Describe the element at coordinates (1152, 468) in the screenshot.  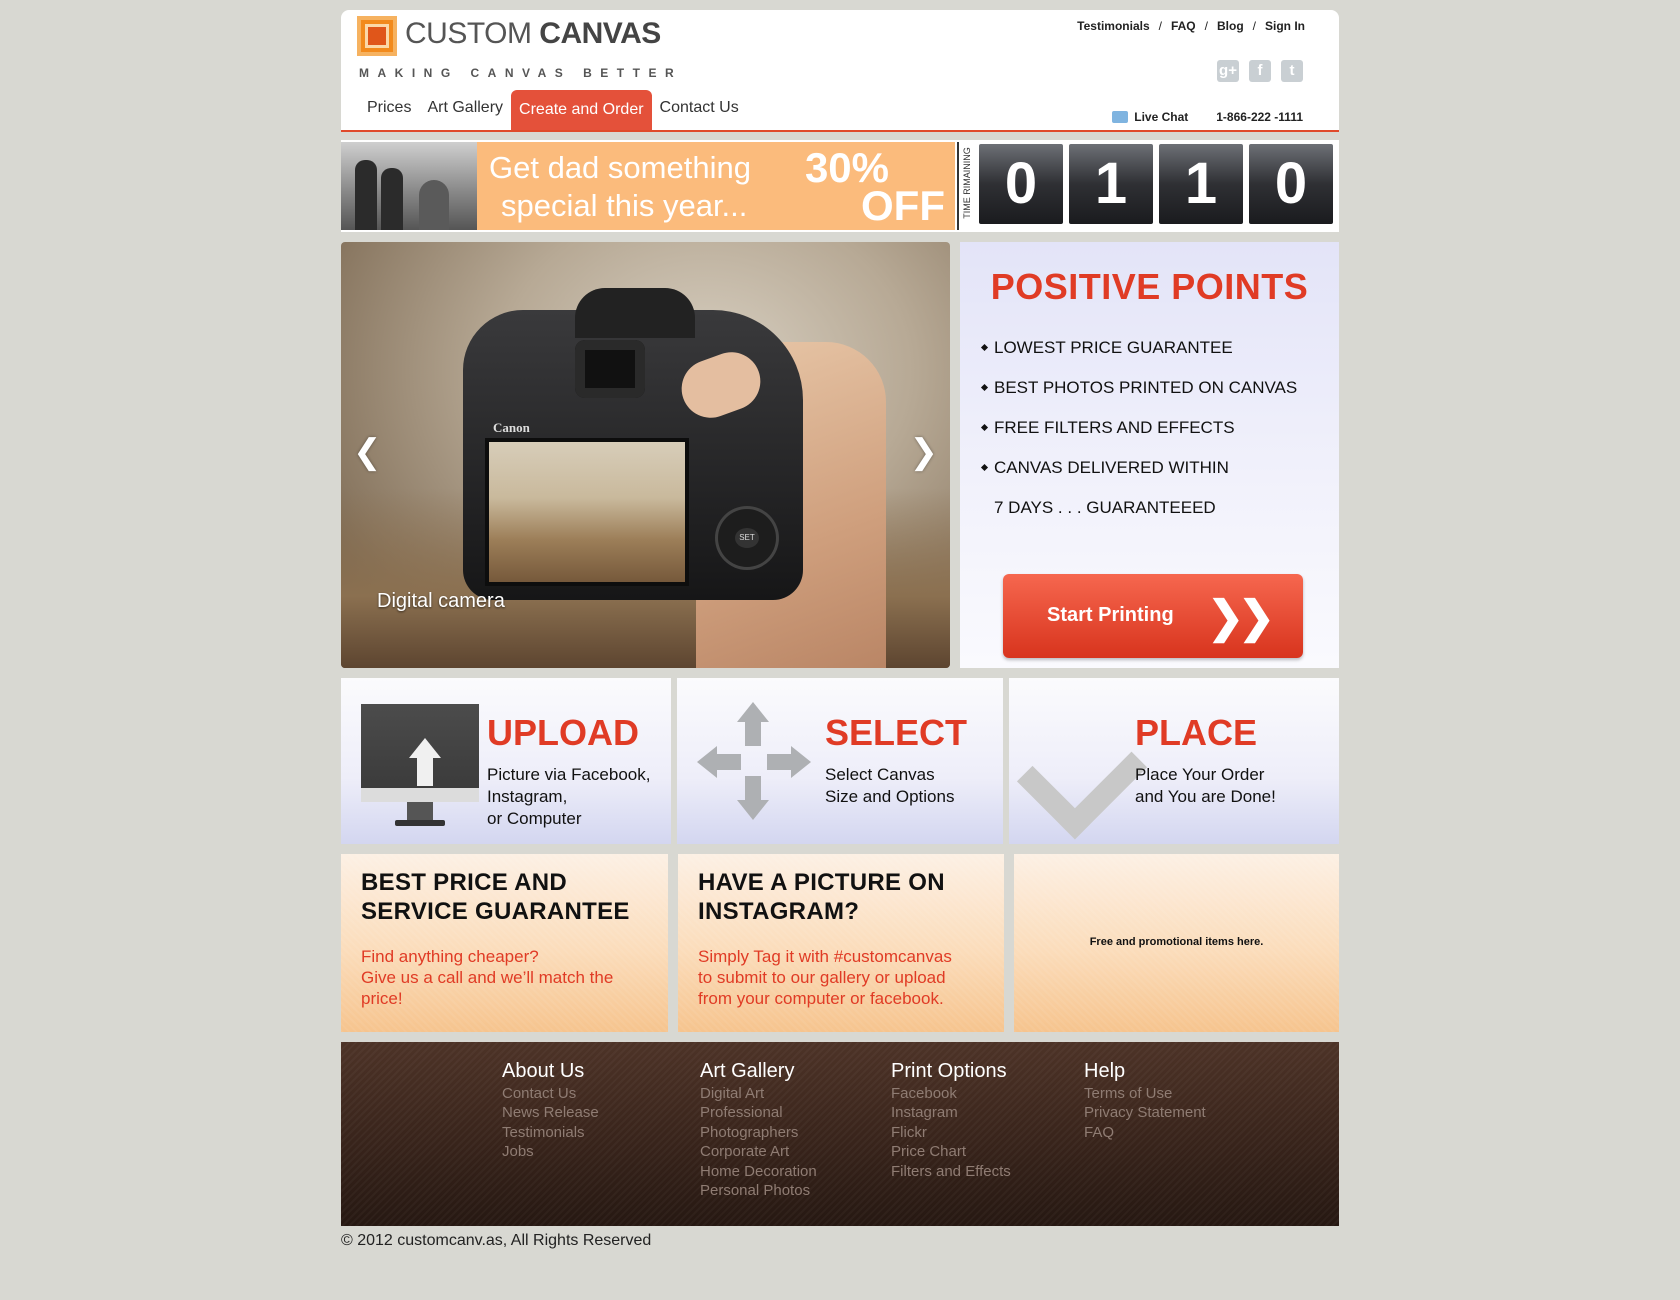
I see `positive-point: CANVAS DELIVERED WITHIN` at that location.